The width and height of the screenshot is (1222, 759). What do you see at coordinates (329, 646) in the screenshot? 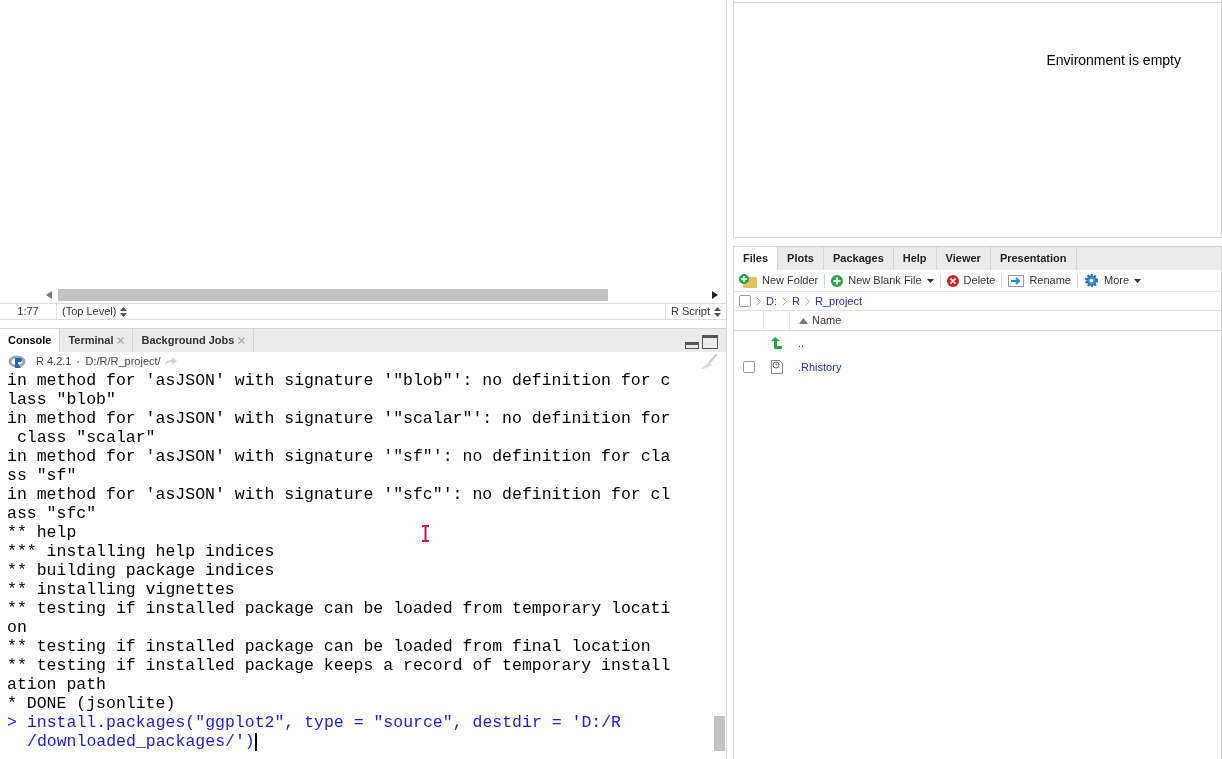
I see `console-output-line: ** testing if installed package can be loaded from final location` at bounding box center [329, 646].